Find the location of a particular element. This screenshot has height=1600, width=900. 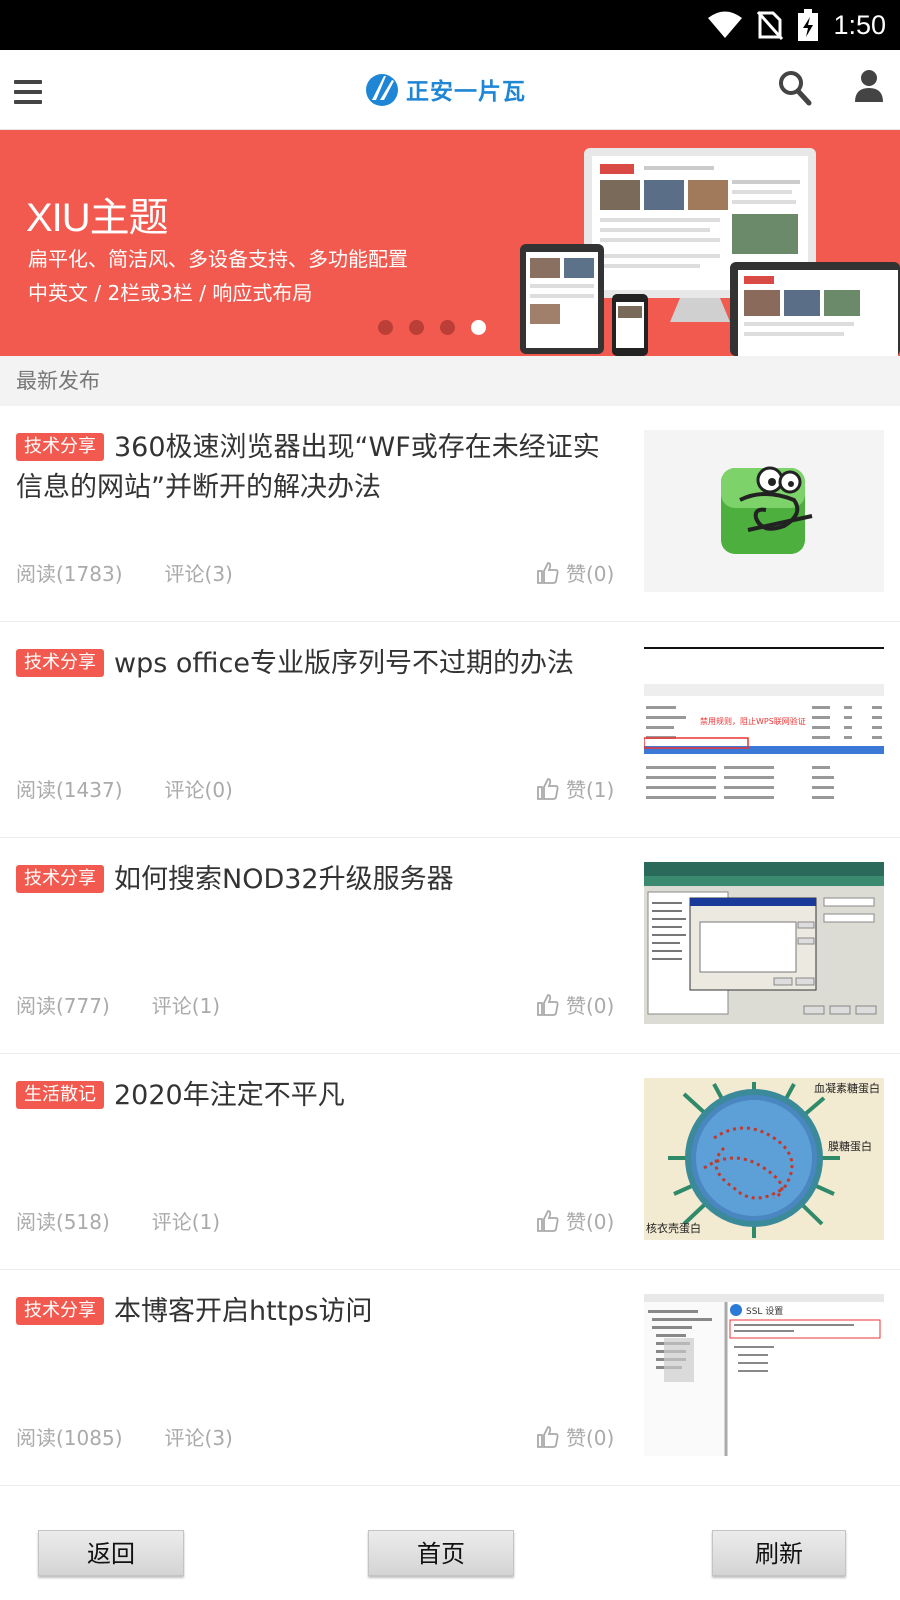

article-title: 生活散记 2020年注定不平凡 is located at coordinates (312, 1096).